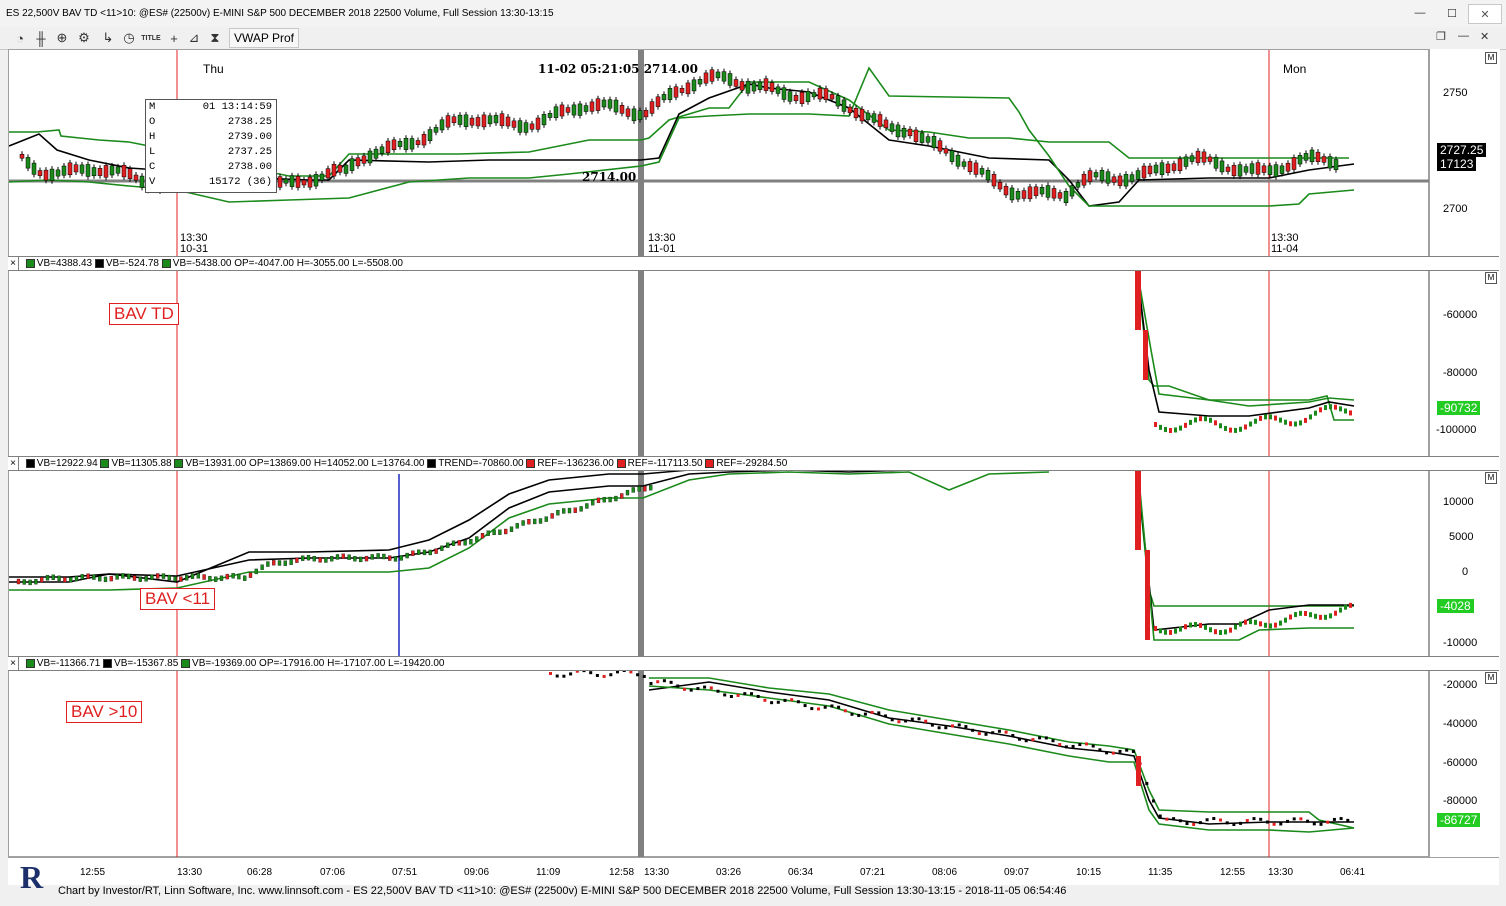 The image size is (1506, 906). I want to click on vwap-prof-button: VWAP Prof, so click(264, 38).